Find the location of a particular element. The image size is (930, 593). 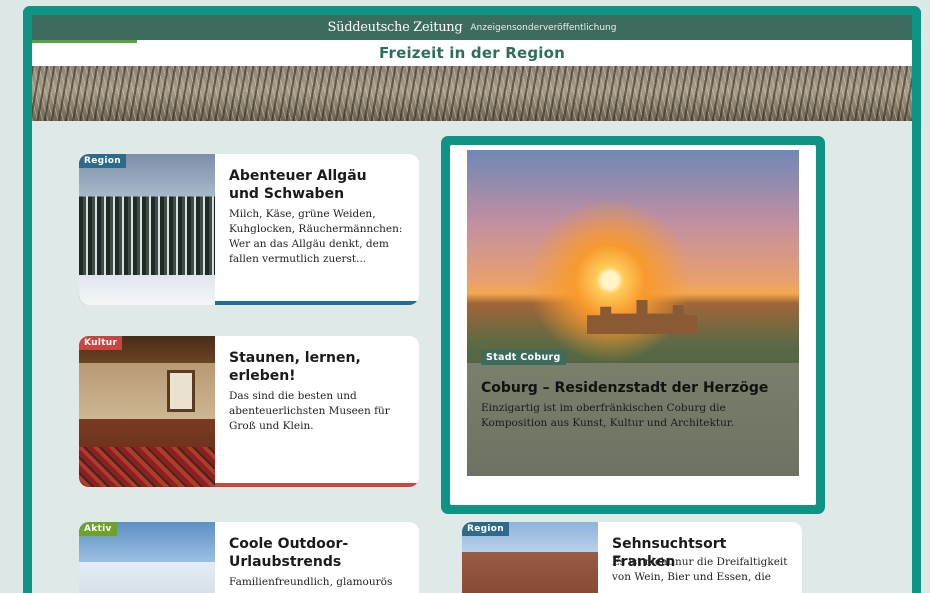

category-tag: Aktiv is located at coordinates (98, 529).